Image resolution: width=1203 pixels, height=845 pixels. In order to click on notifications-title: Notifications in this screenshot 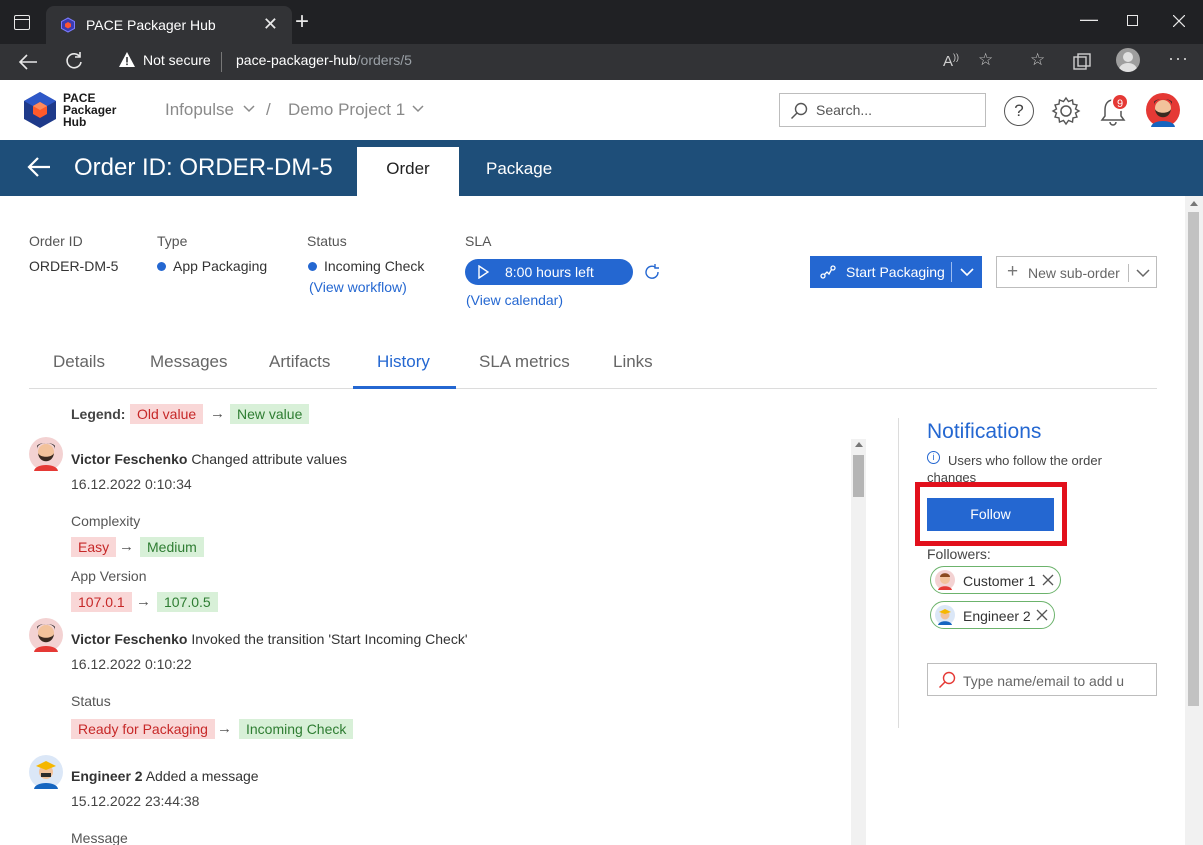, I will do `click(984, 431)`.